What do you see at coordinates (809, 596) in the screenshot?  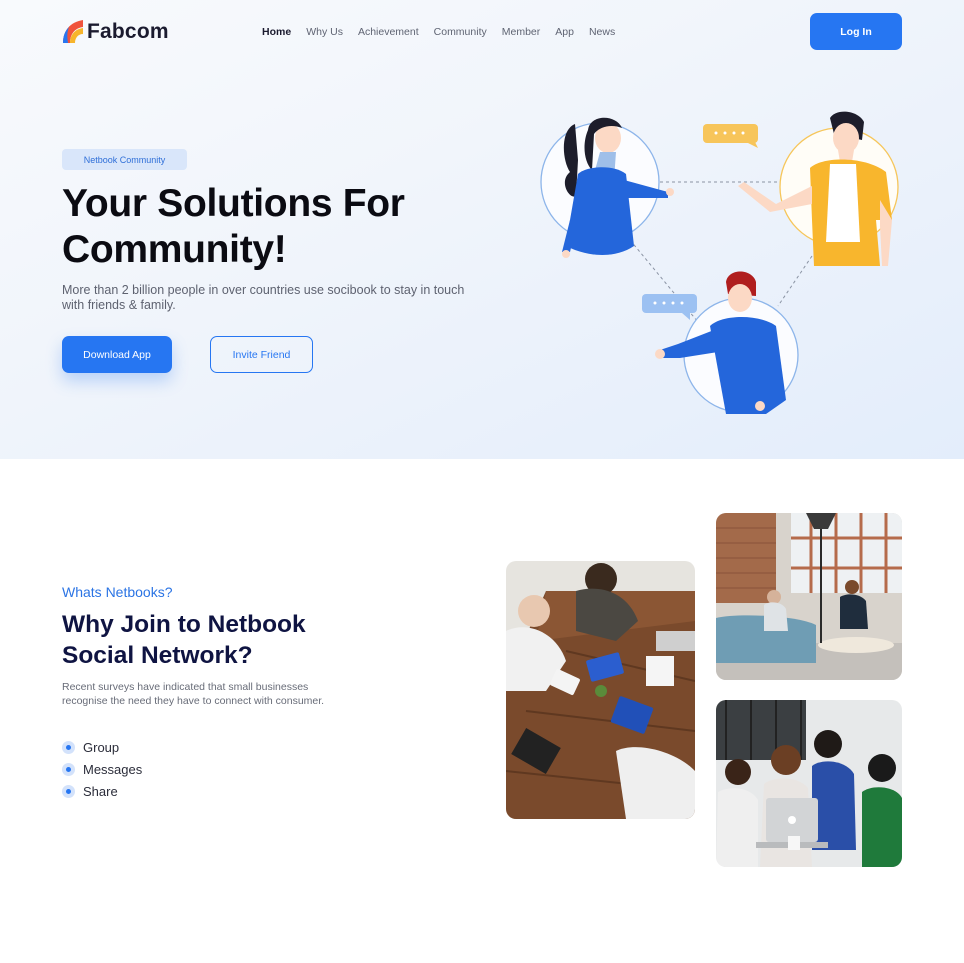 I see `office-lounge-photo` at bounding box center [809, 596].